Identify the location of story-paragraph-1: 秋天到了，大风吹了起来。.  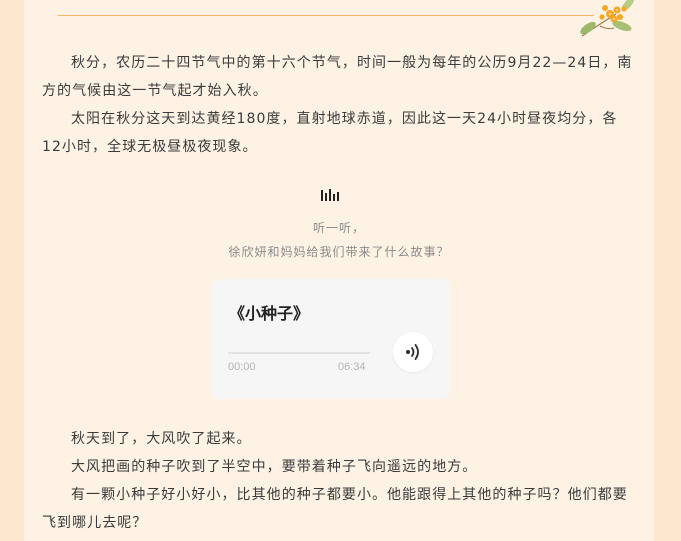
(161, 439).